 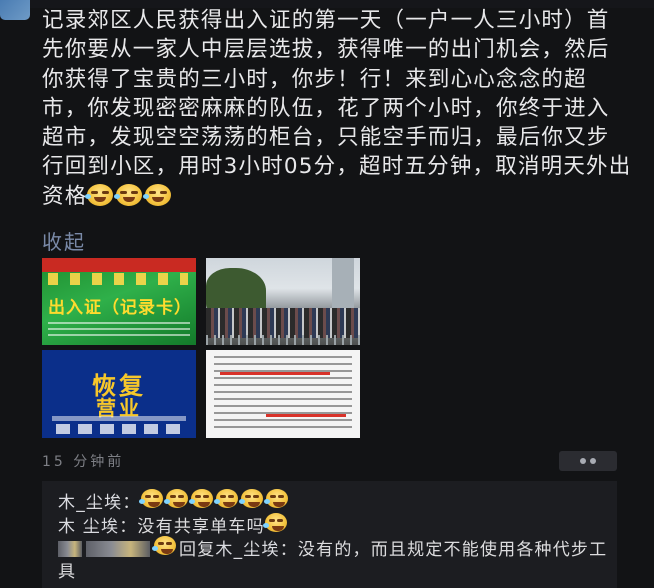 I want to click on trailing-emoji-group, so click(x=129, y=198).